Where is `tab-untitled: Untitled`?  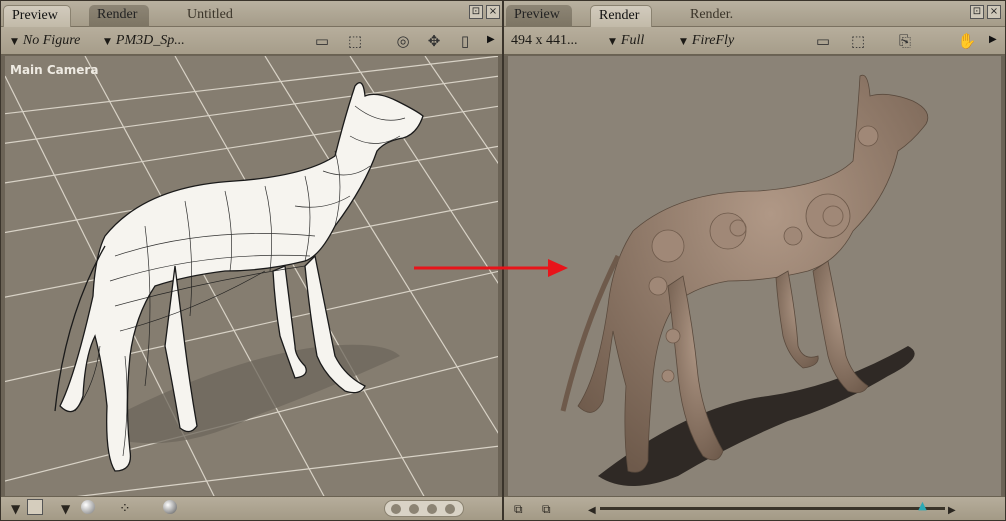
tab-untitled: Untitled is located at coordinates (212, 16).